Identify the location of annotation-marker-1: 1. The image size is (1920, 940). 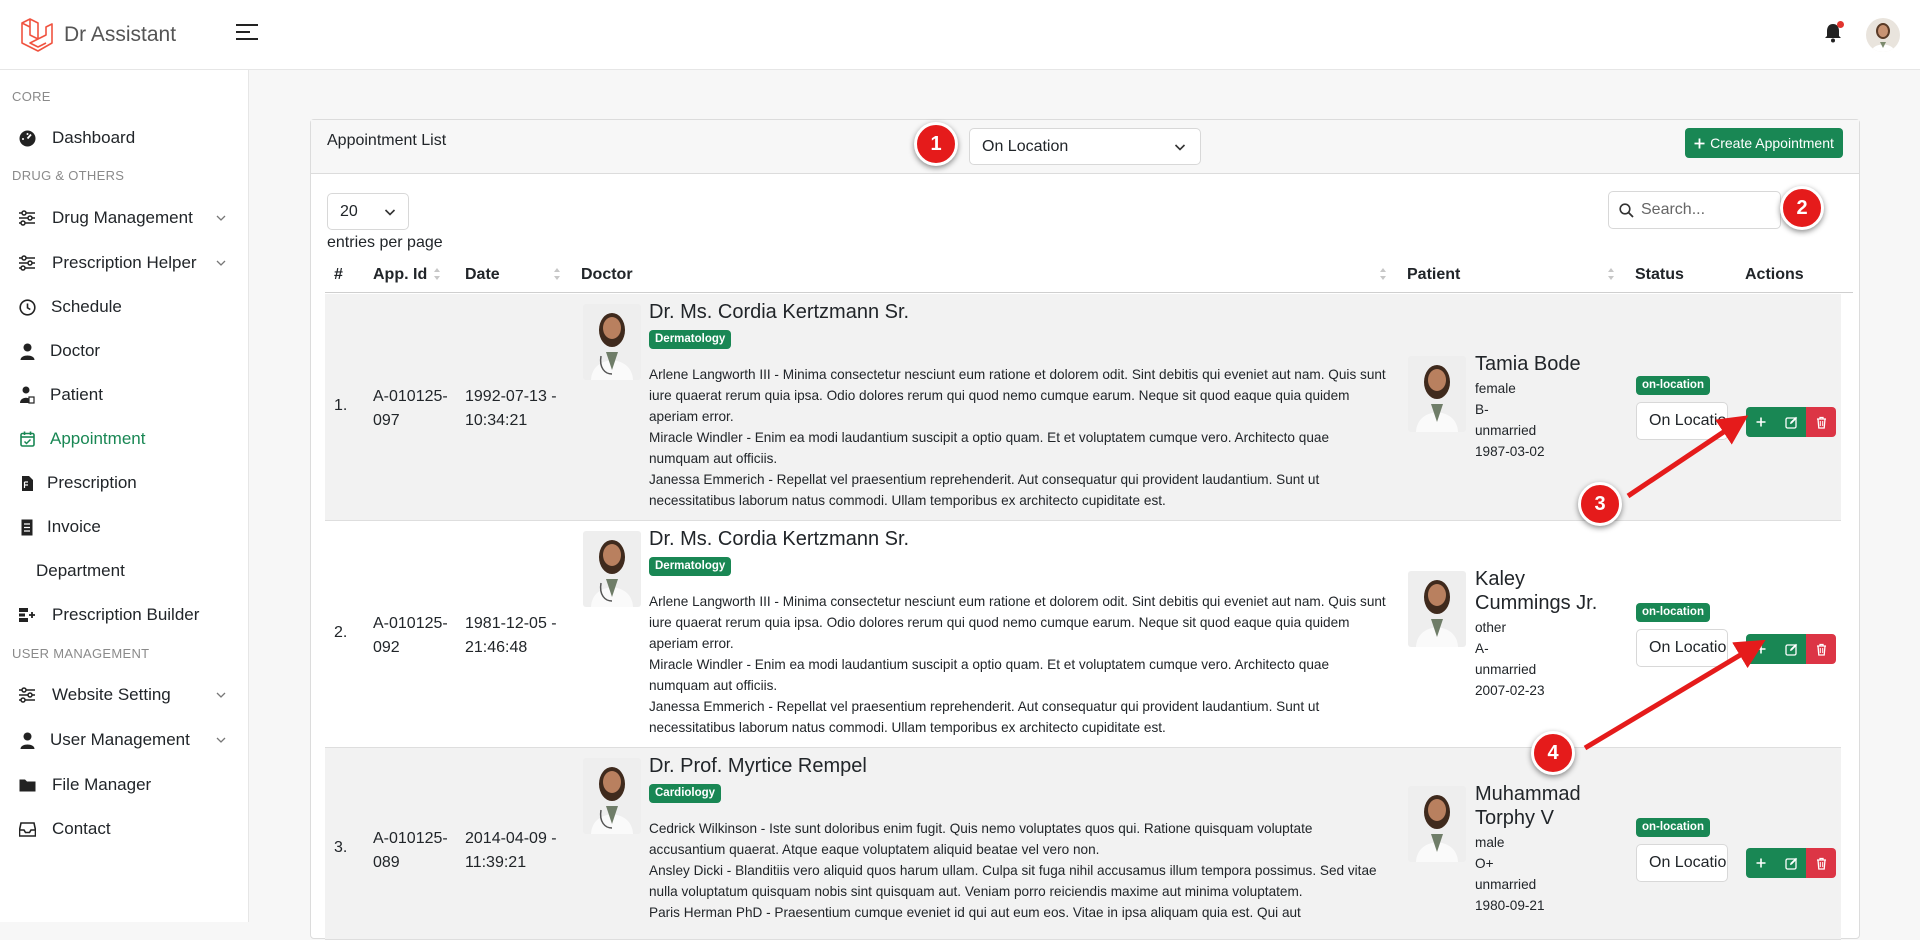
(936, 144).